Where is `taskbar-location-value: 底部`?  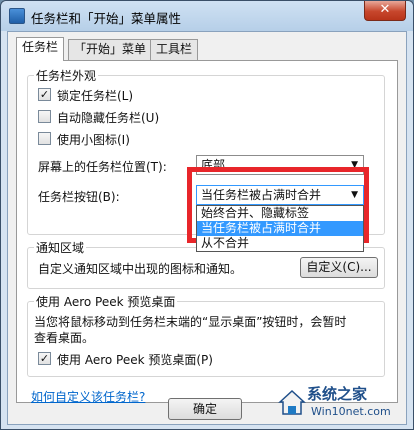 taskbar-location-value: 底部 is located at coordinates (213, 165).